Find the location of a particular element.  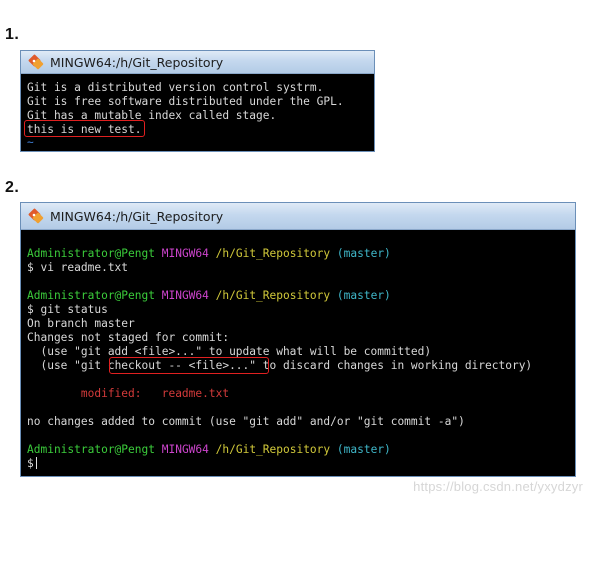

output-text: (use "git is located at coordinates (67, 365).